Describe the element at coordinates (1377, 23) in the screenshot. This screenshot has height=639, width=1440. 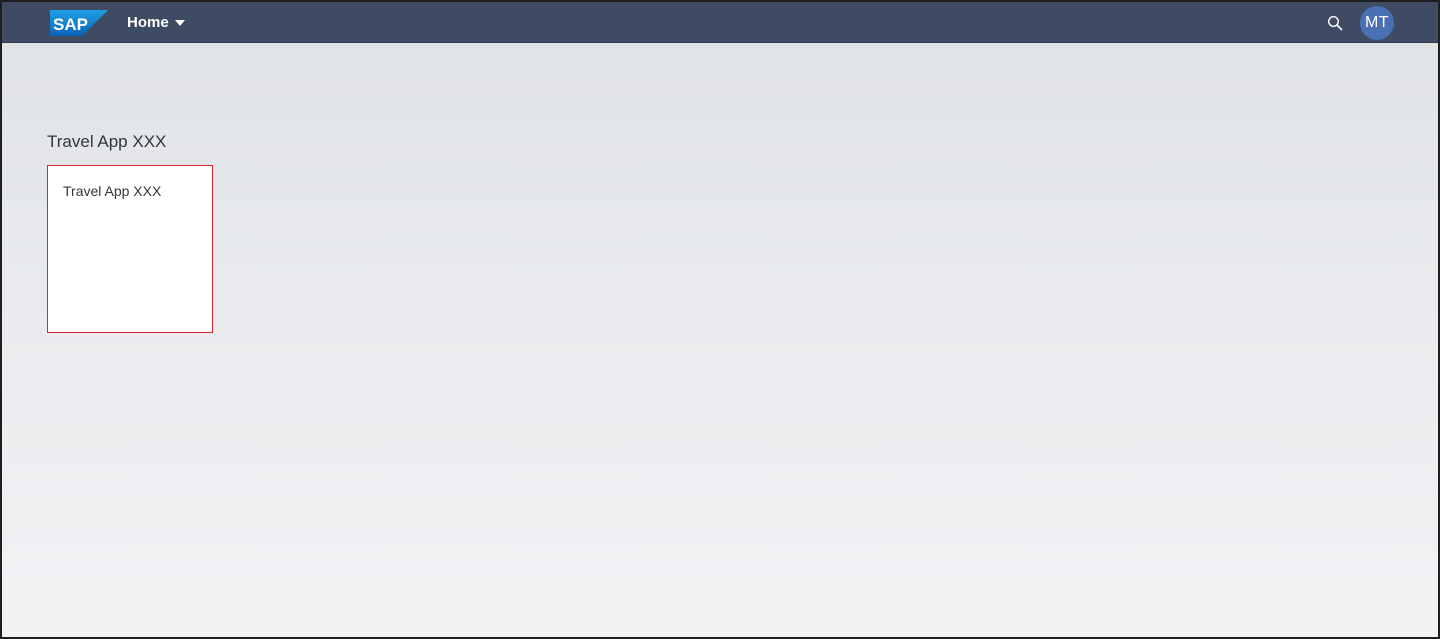
I see `user-avatar: MT` at that location.